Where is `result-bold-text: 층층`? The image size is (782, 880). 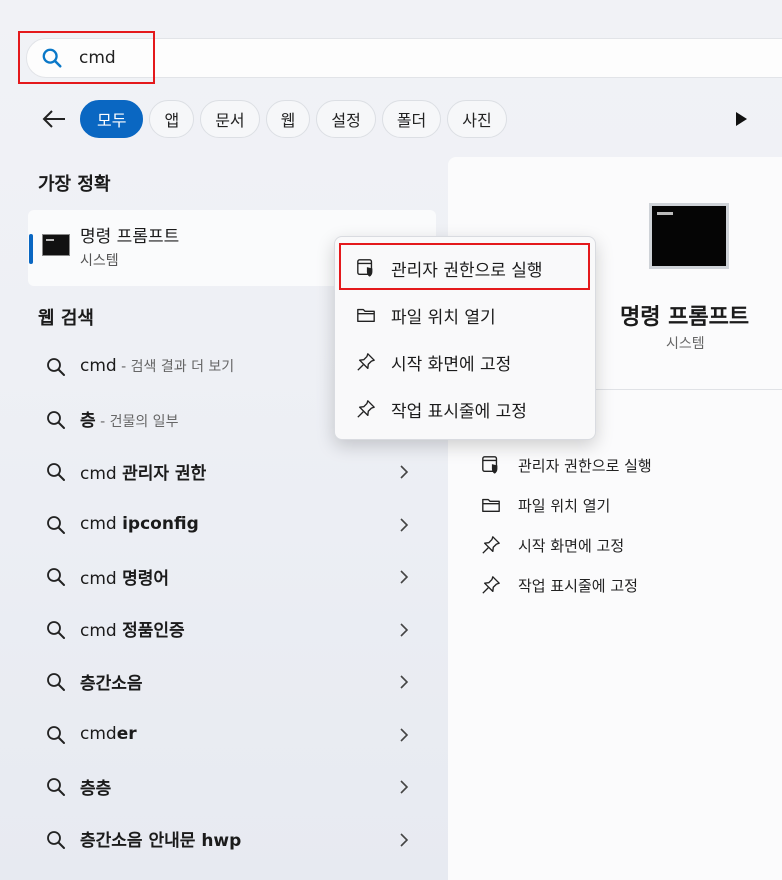 result-bold-text: 층층 is located at coordinates (96, 788).